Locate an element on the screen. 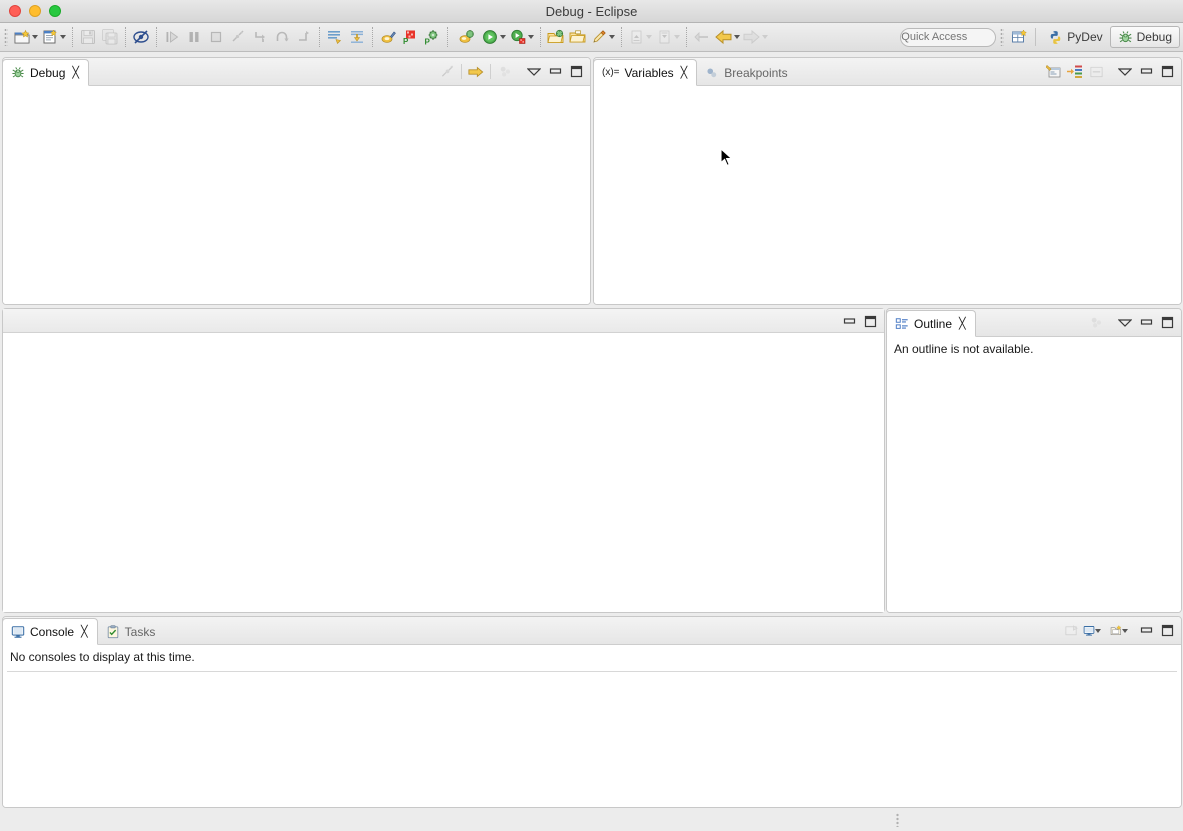  tab-tasks: Tasks is located at coordinates (131, 631).